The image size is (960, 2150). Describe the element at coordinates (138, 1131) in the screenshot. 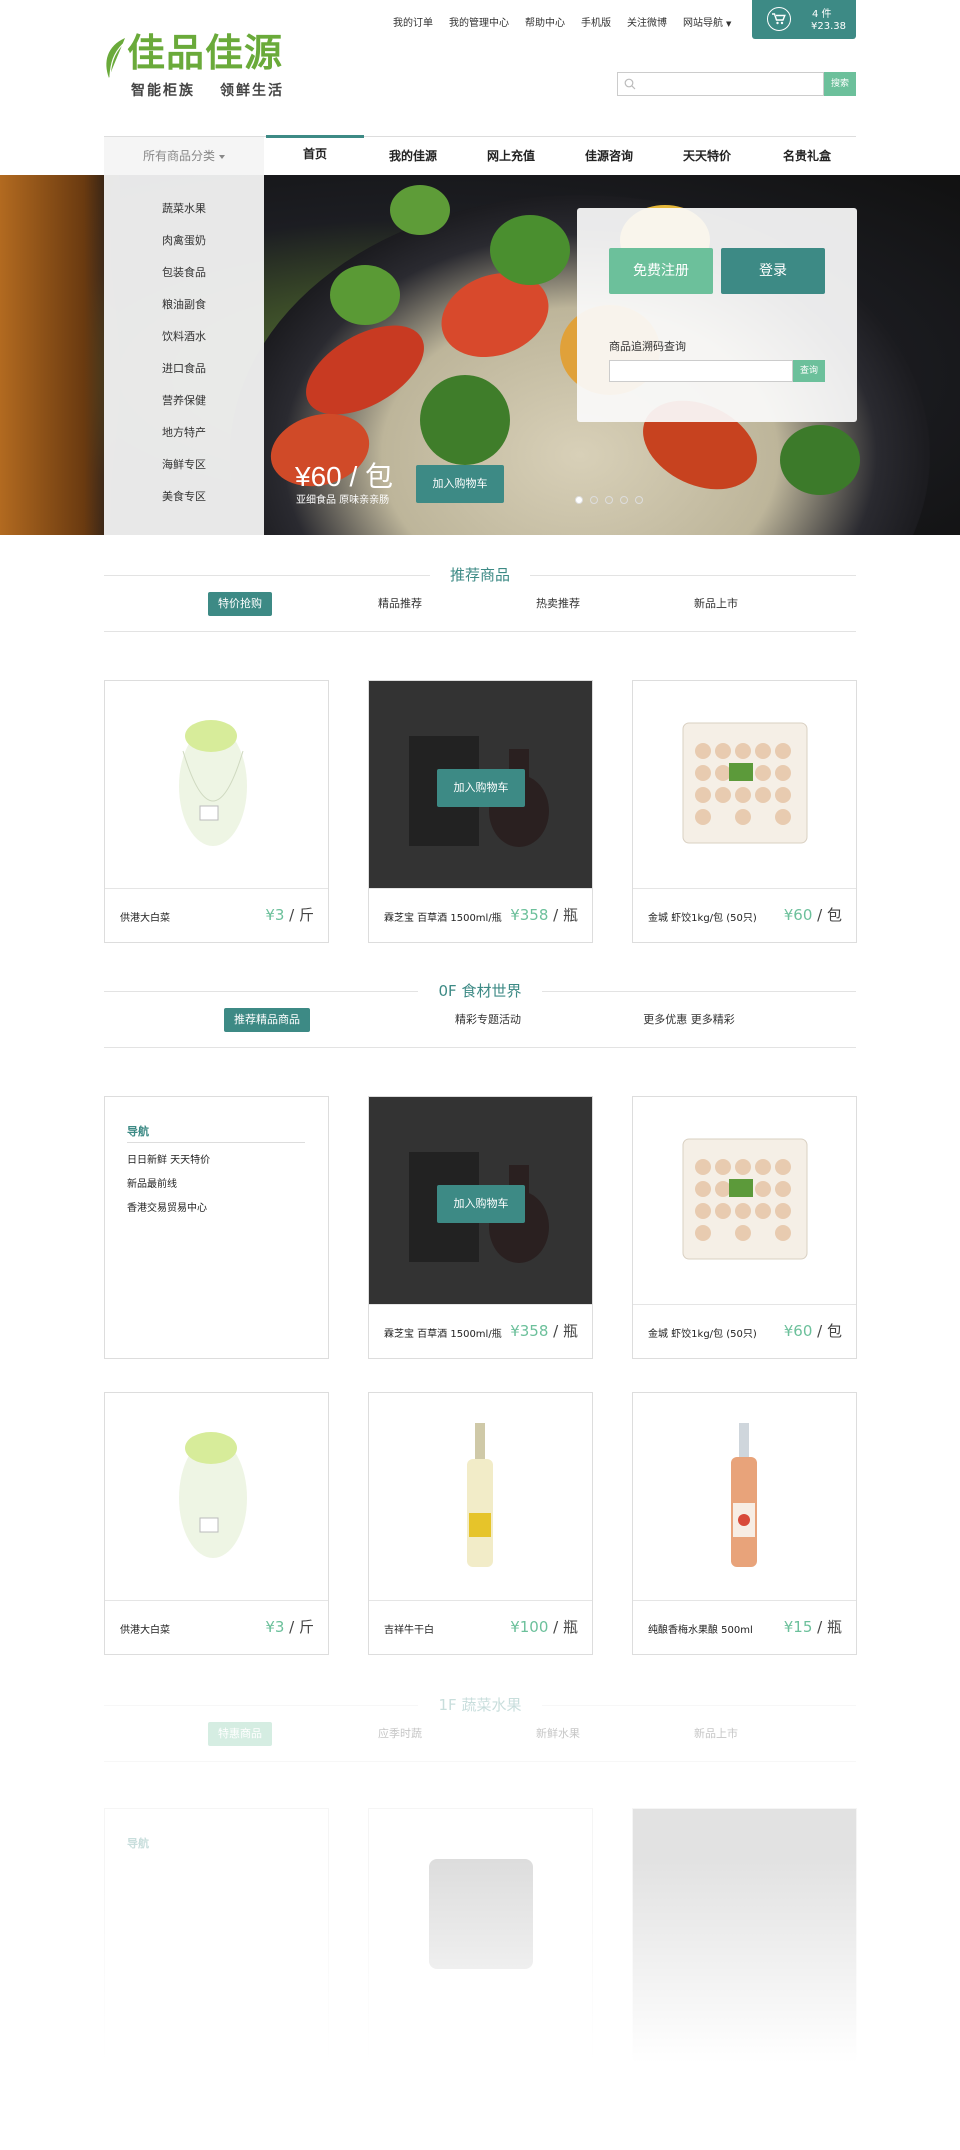

I see `floor-nav-title: 导航` at that location.